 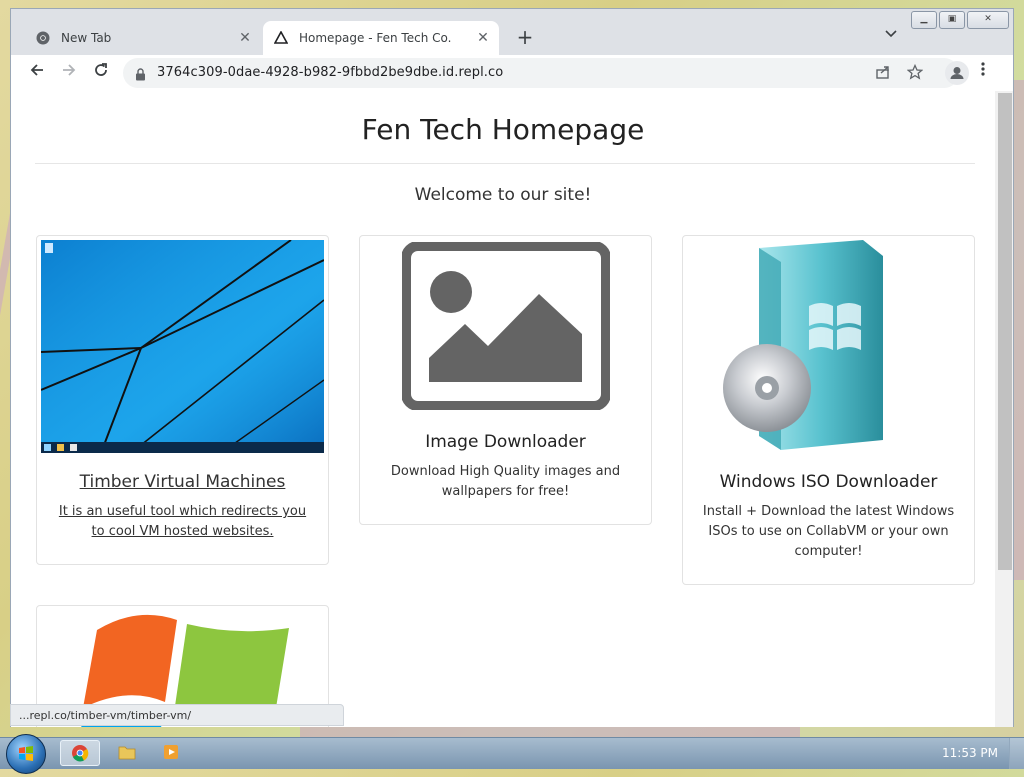 What do you see at coordinates (506, 326) in the screenshot?
I see `image-placeholder-icon` at bounding box center [506, 326].